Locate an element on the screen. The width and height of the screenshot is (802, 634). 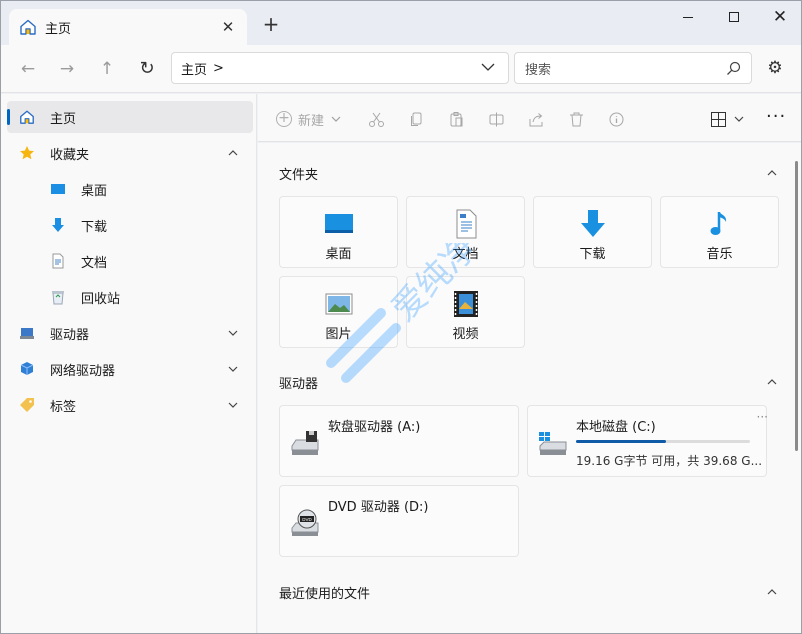
sidebar-item-label: 主页 is located at coordinates (63, 119).